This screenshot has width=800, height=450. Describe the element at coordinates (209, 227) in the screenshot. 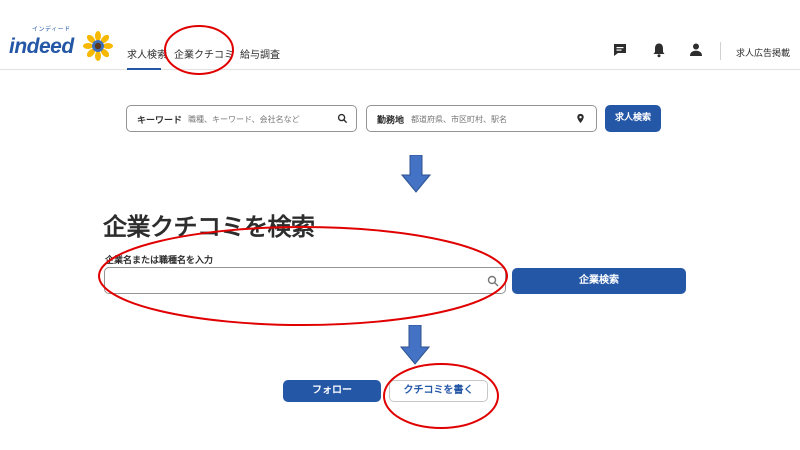

I see `page-title: 企業クチコミを検索` at that location.